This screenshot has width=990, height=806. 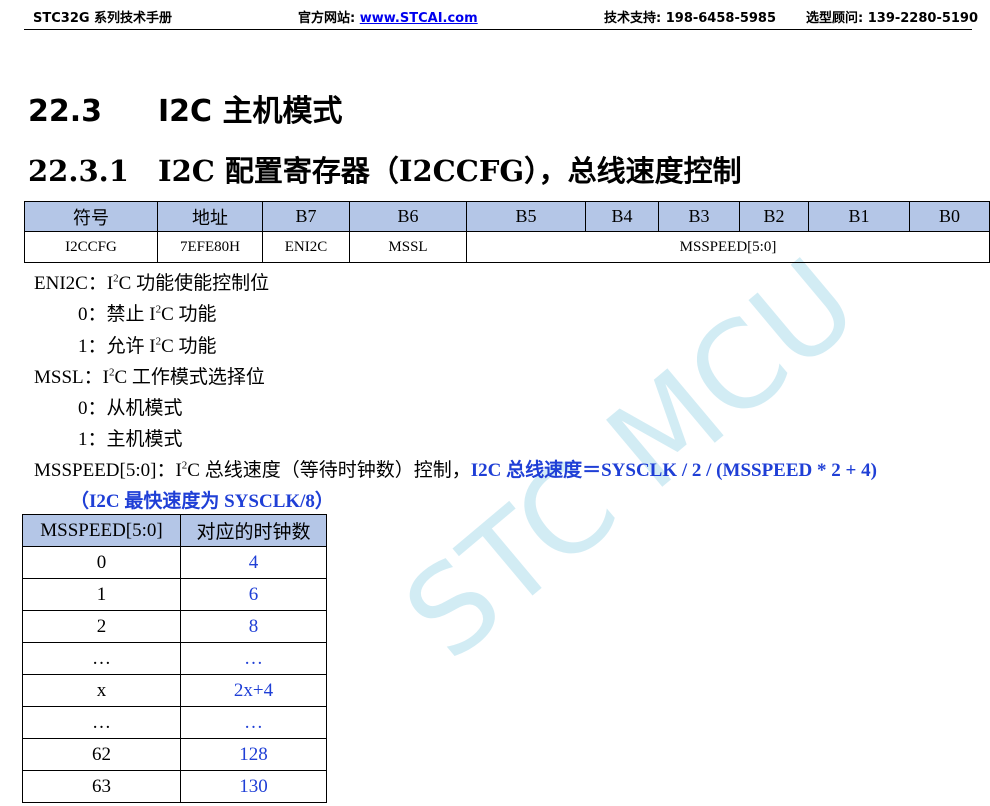 I want to click on col-symbol: 符号, so click(x=91, y=216).